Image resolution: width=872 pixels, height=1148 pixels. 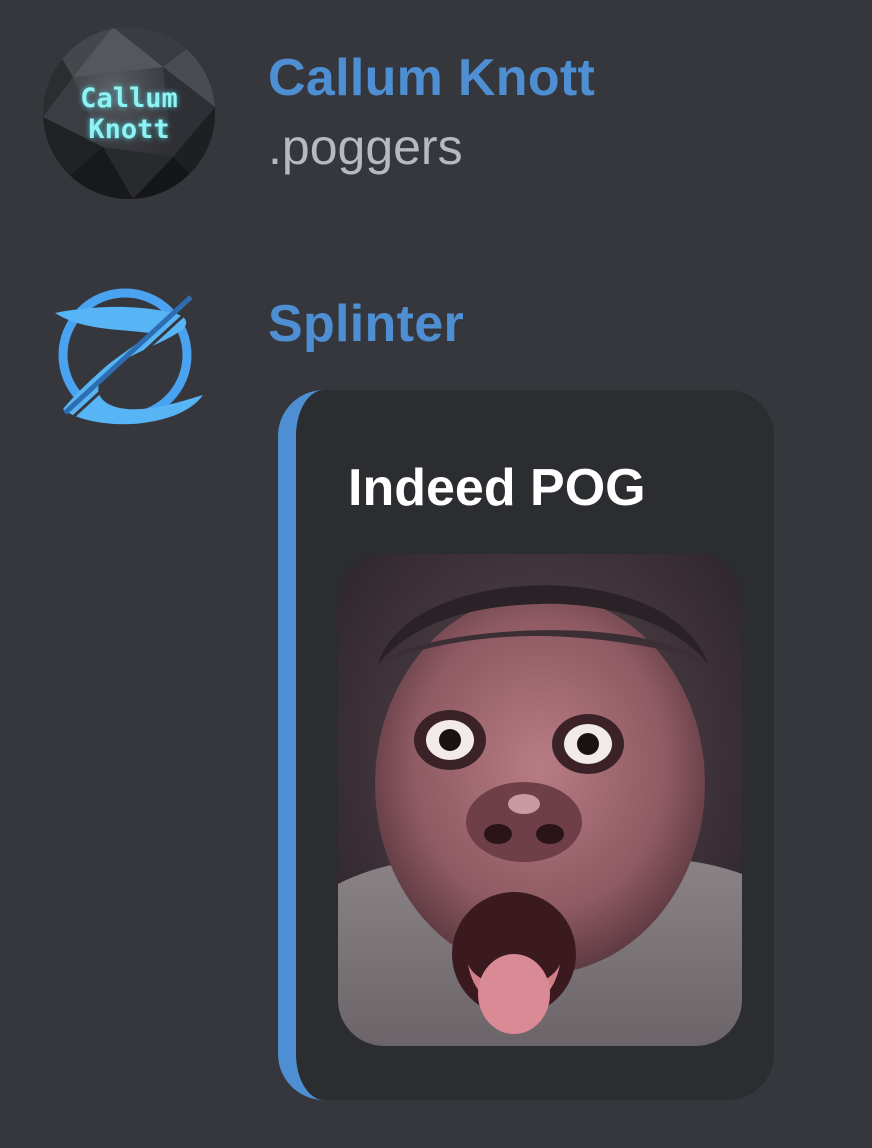 I want to click on avatar-label-line1: Callum, so click(x=129, y=98).